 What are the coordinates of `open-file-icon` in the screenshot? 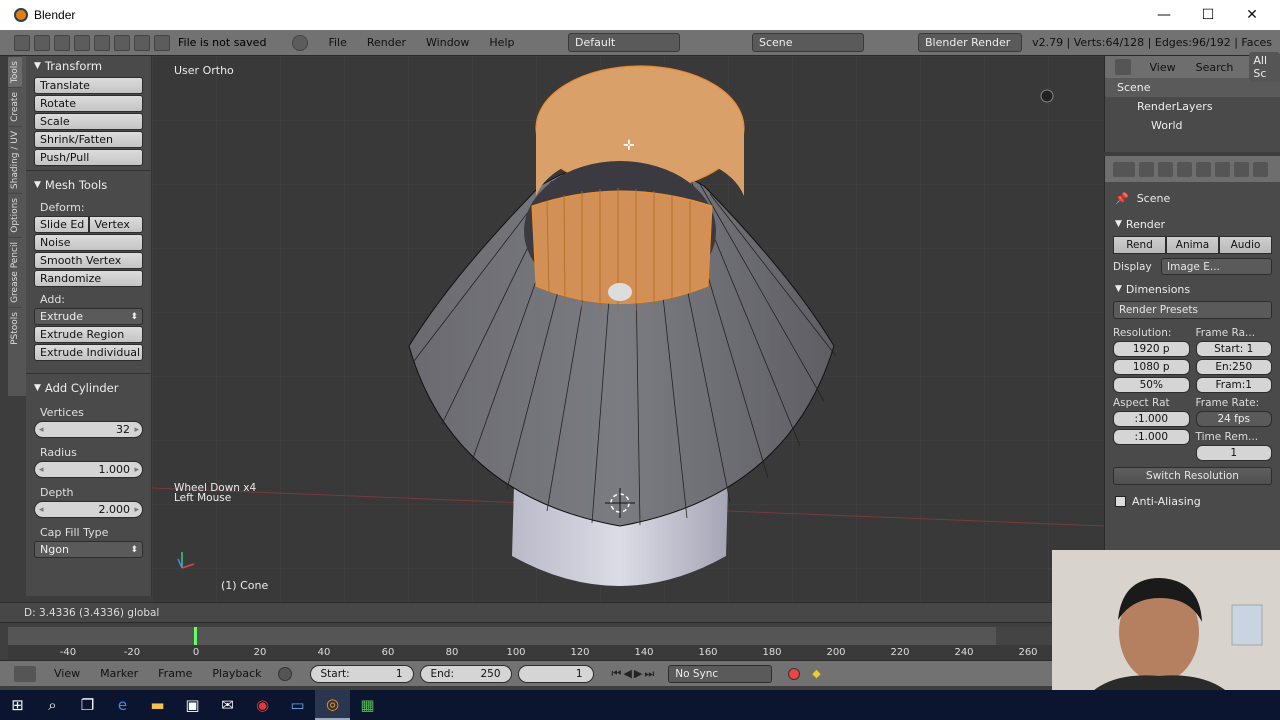 It's located at (102, 42).